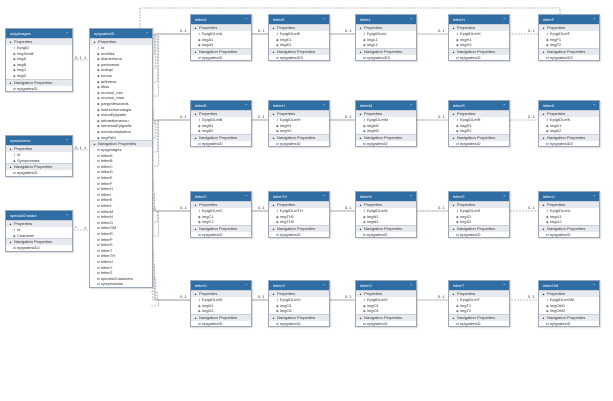 Image resolution: width=613 pixels, height=401 pixels. What do you see at coordinates (386, 105) in the screenshot?
I see `entity-header: letterM ⌃` at bounding box center [386, 105].